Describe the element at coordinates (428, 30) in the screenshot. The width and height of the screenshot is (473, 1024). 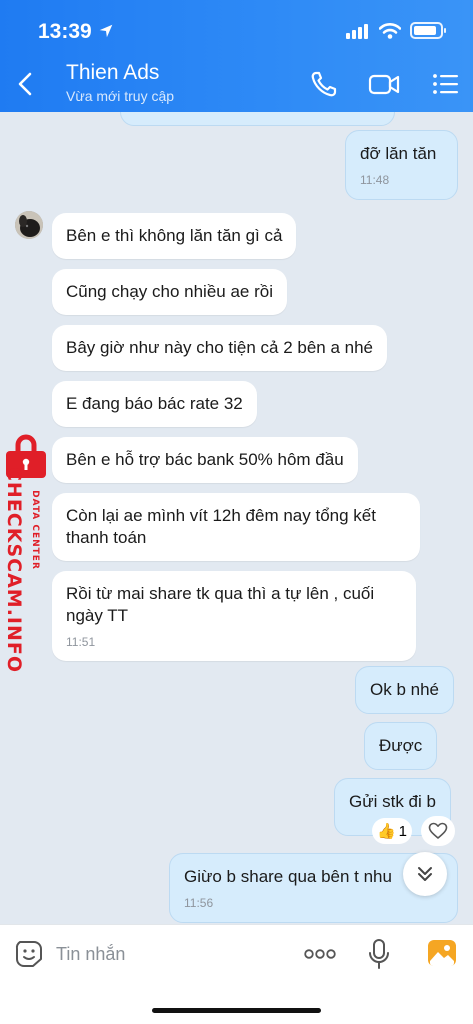
I see `battery-icon` at that location.